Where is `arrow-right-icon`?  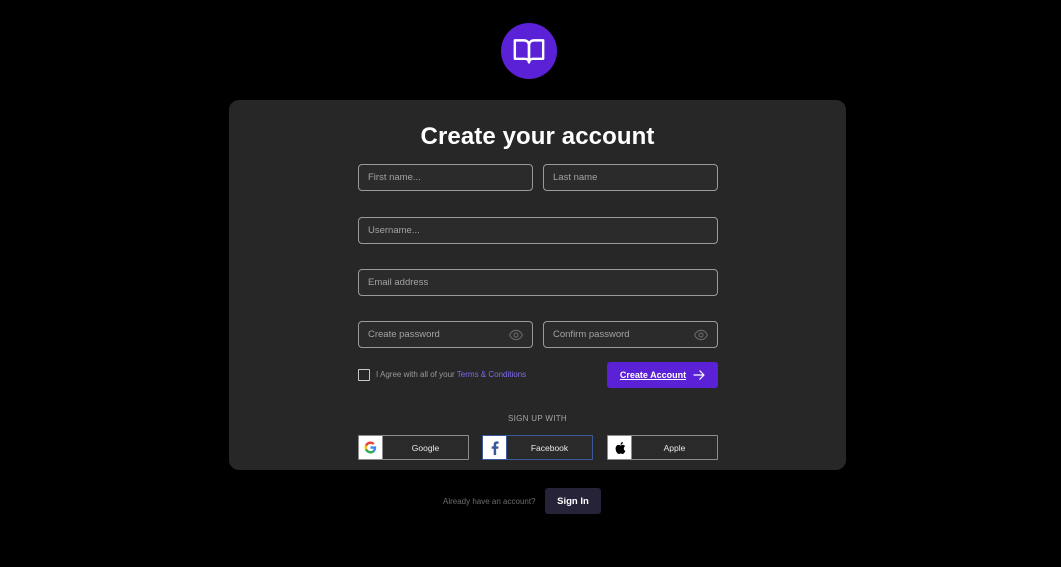
arrow-right-icon is located at coordinates (699, 375).